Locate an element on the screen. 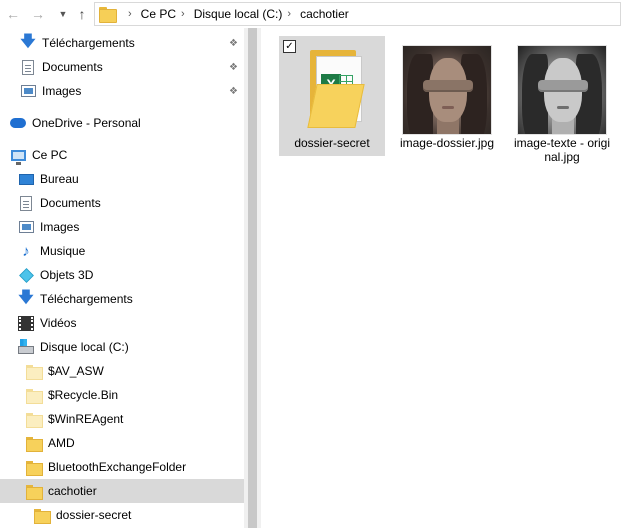  nav-item-amd: AMD is located at coordinates (122, 443).